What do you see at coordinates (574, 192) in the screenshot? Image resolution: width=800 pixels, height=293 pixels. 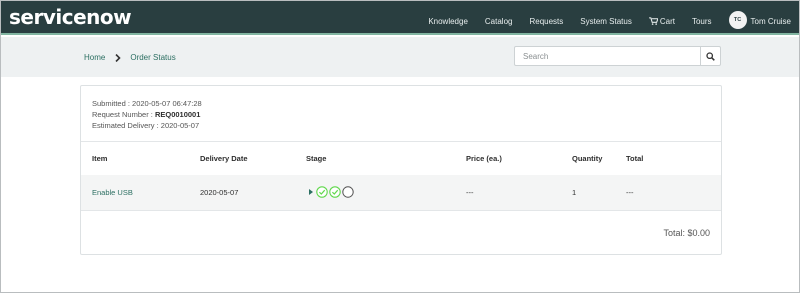 I see `quantity-cell: 1` at bounding box center [574, 192].